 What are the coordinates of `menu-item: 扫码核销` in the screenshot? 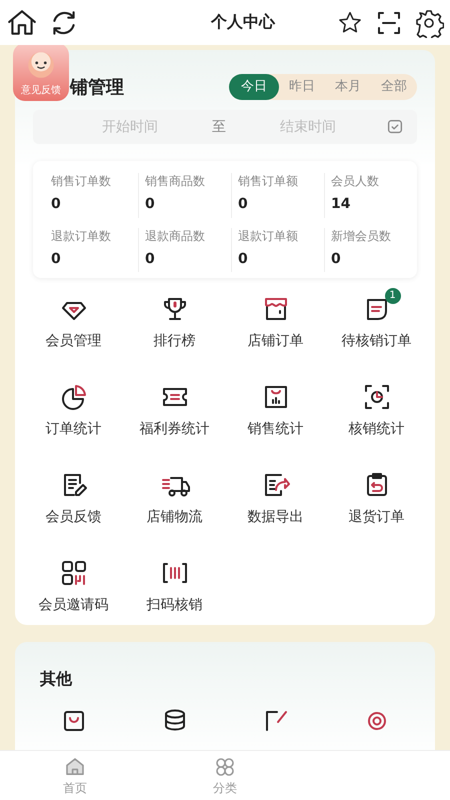 It's located at (174, 605).